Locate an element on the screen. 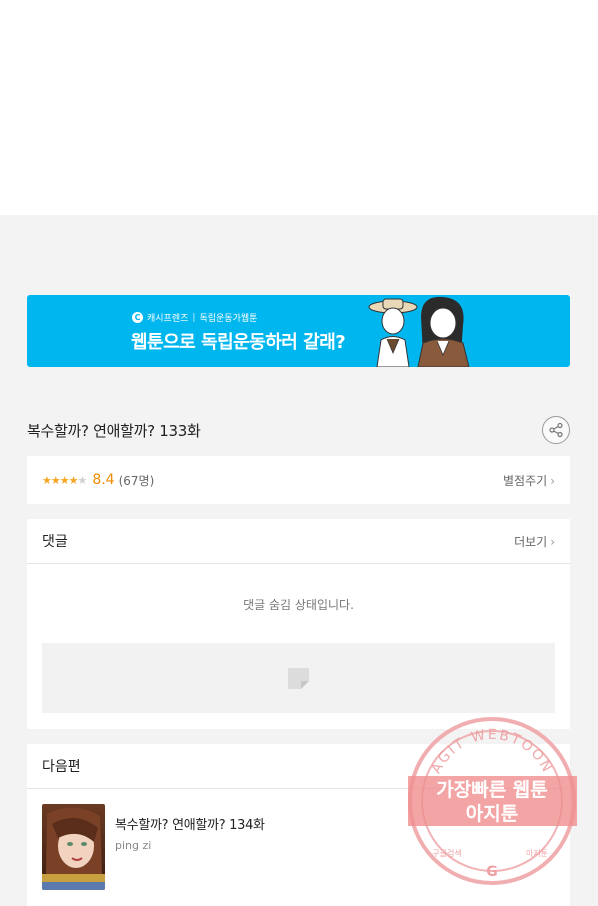 The image size is (598, 906). next-episode-author: ping zi is located at coordinates (133, 845).